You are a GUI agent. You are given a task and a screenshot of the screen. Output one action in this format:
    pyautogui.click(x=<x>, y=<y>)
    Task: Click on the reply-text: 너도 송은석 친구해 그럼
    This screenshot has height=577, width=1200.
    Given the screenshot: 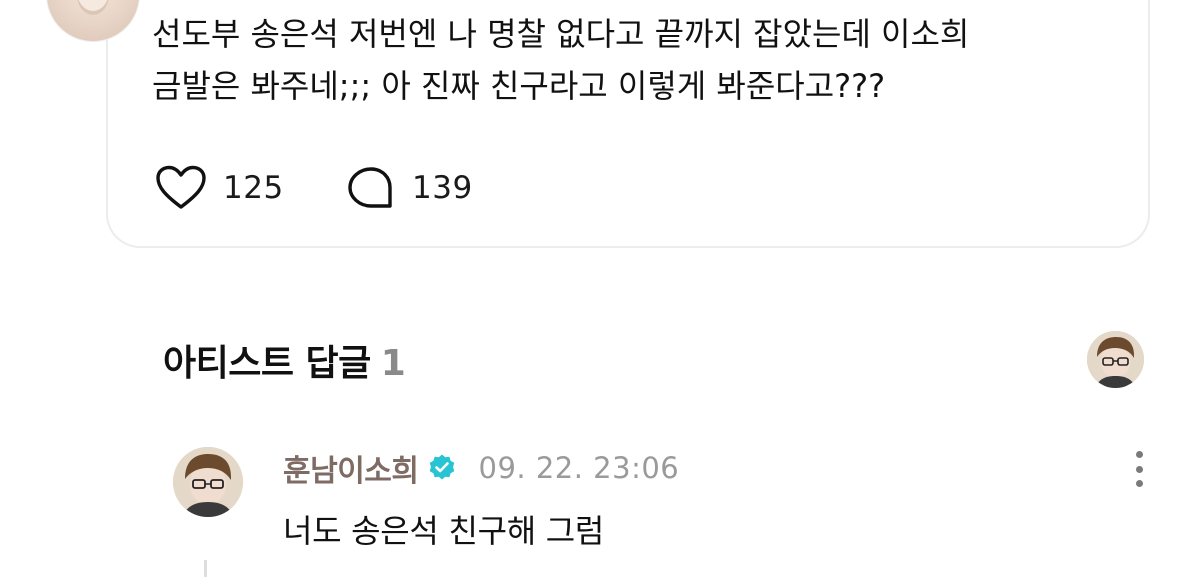 What is the action you would take?
    pyautogui.click(x=444, y=531)
    